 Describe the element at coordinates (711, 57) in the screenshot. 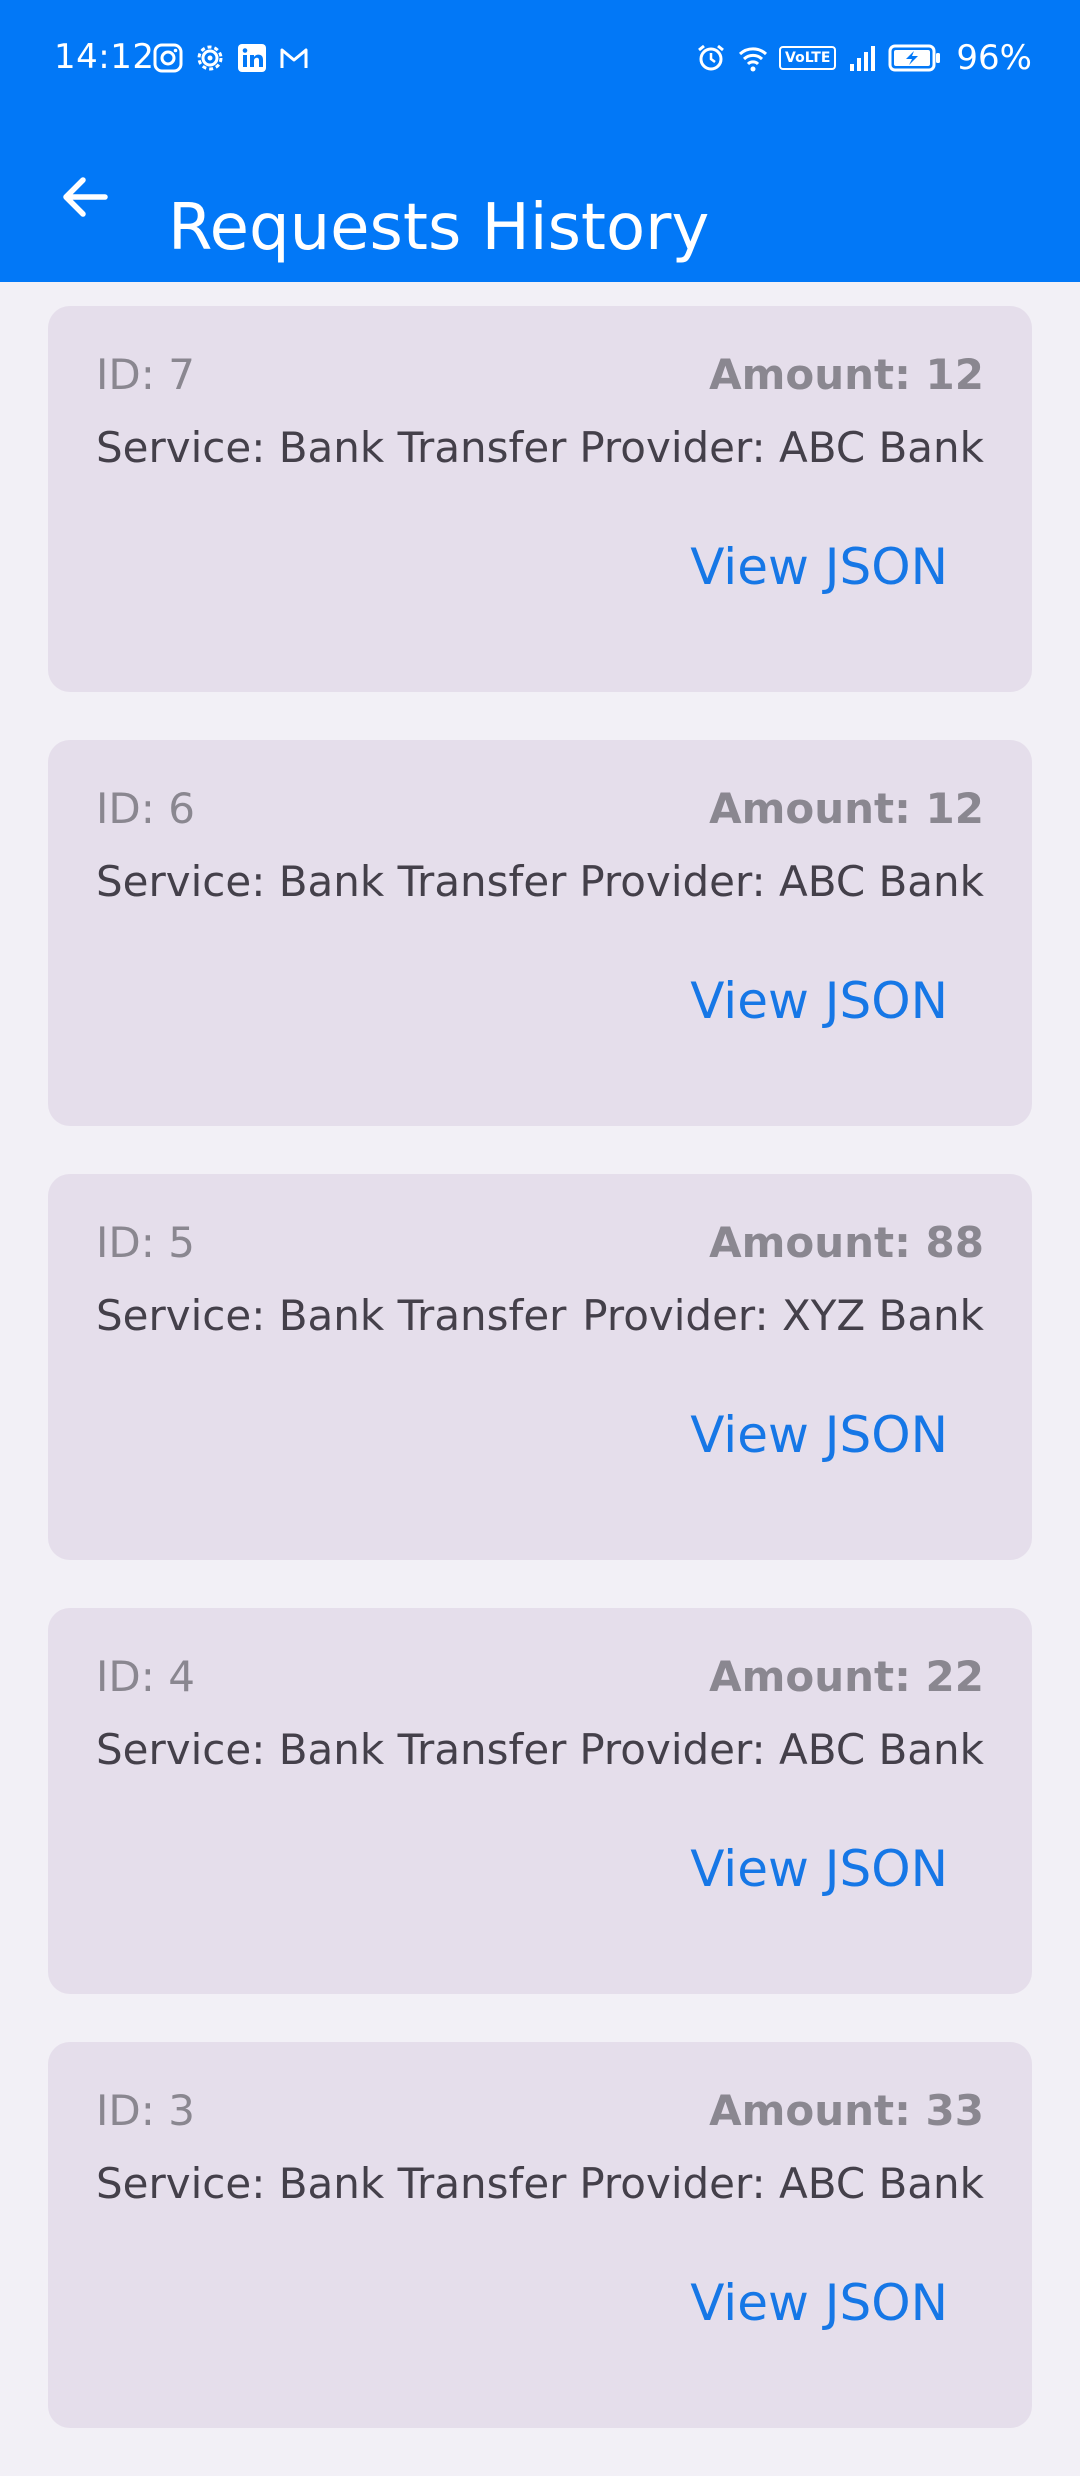

I see `alarm-icon` at that location.